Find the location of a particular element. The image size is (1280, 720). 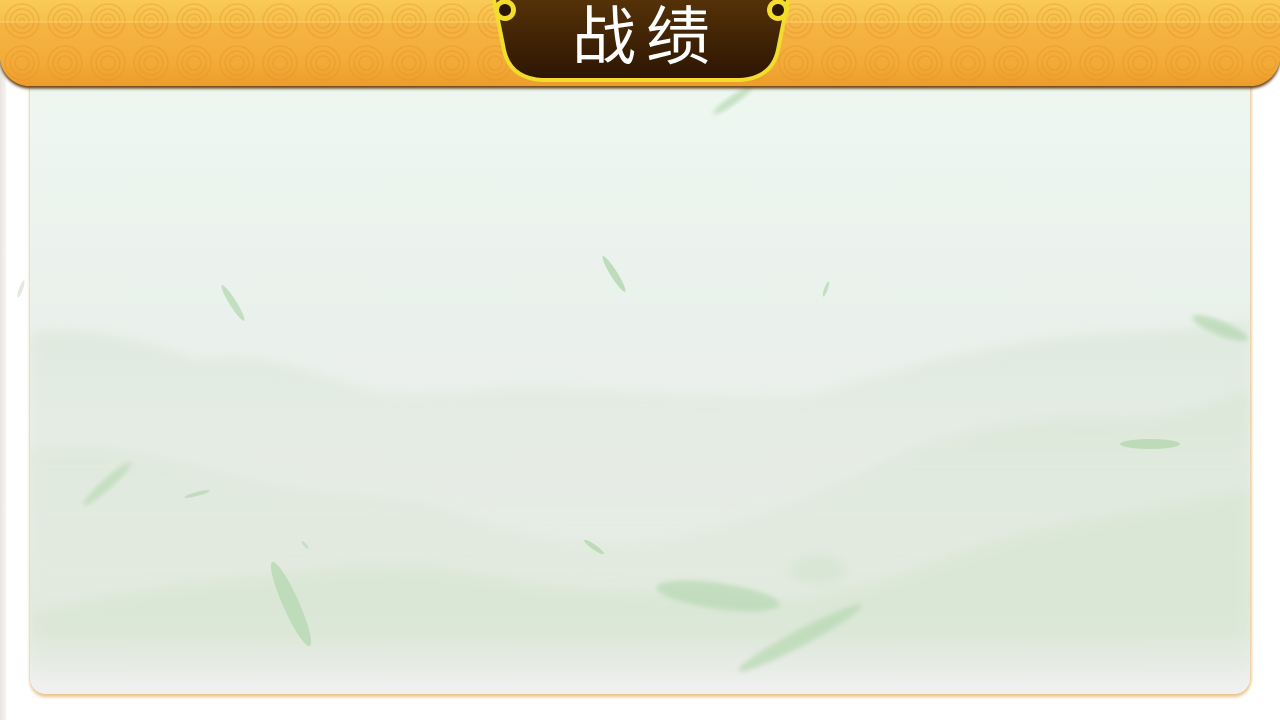

stray-leaf is located at coordinates (21, 289).